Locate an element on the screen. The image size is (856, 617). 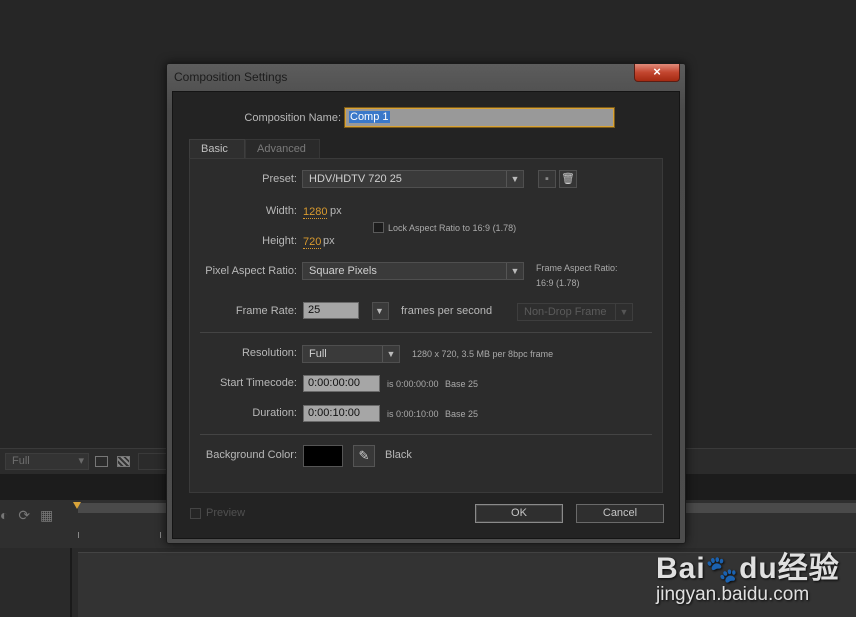
start-timecode-label: Start Timecode: is located at coordinates (258, 383).